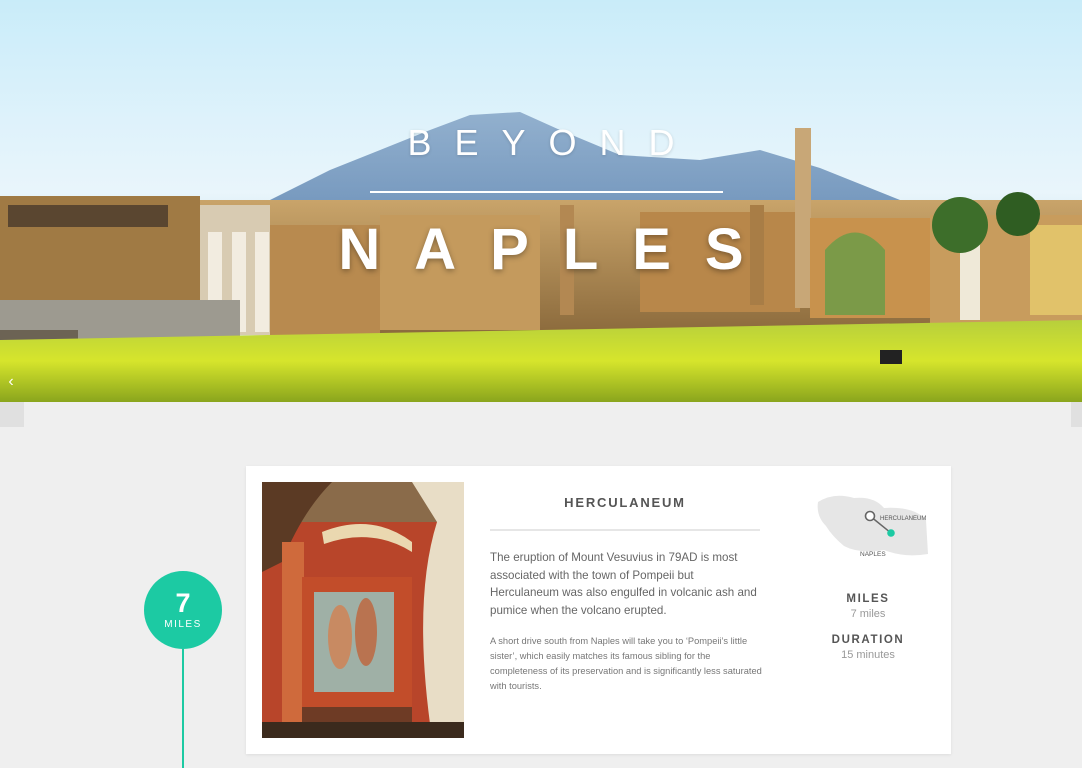 The image size is (1082, 768). What do you see at coordinates (183, 603) in the screenshot?
I see `distance-value: 7` at bounding box center [183, 603].